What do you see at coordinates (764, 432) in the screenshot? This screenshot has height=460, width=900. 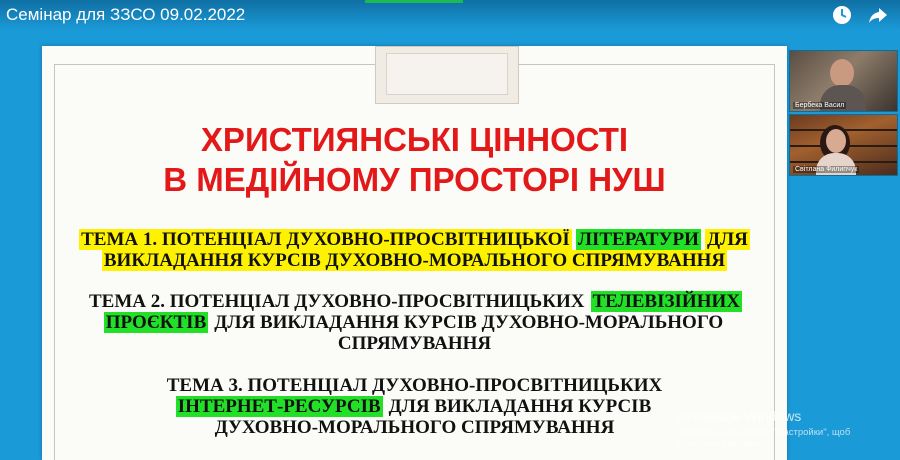 I see `windows-activation-line-1: Перейдіть до розділу "Настройки", щоб` at bounding box center [764, 432].